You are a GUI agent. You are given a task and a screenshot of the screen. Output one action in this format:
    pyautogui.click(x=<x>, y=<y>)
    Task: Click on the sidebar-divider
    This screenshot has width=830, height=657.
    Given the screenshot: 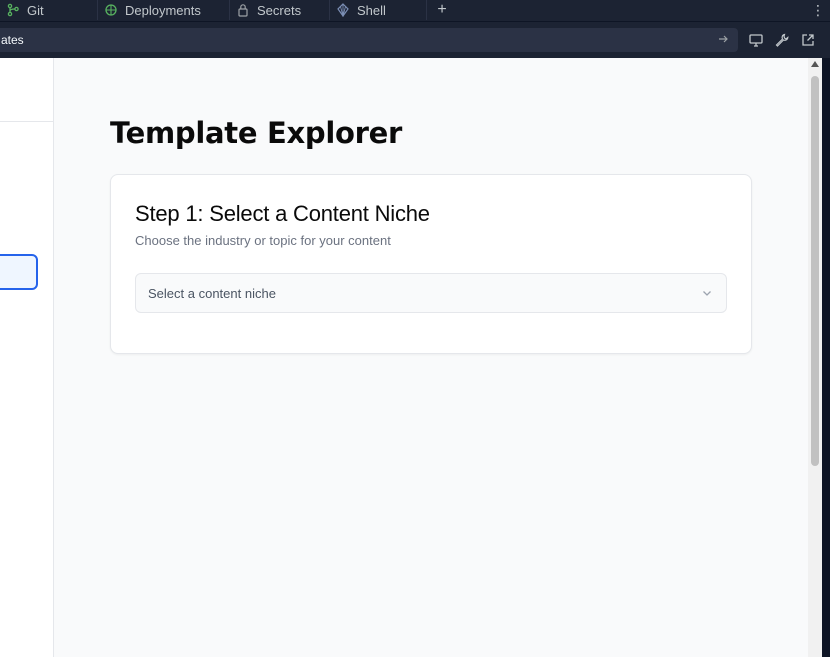 What is the action you would take?
    pyautogui.click(x=26, y=121)
    